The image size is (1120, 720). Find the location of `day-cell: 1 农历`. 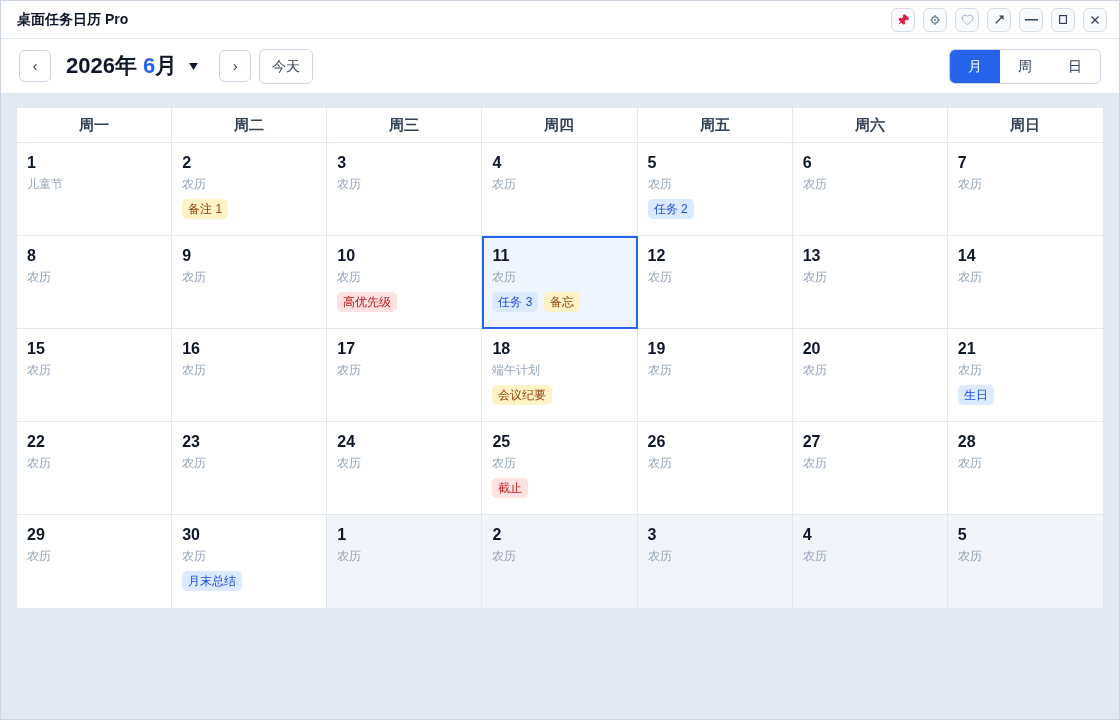

day-cell: 1 农历 is located at coordinates (405, 561).